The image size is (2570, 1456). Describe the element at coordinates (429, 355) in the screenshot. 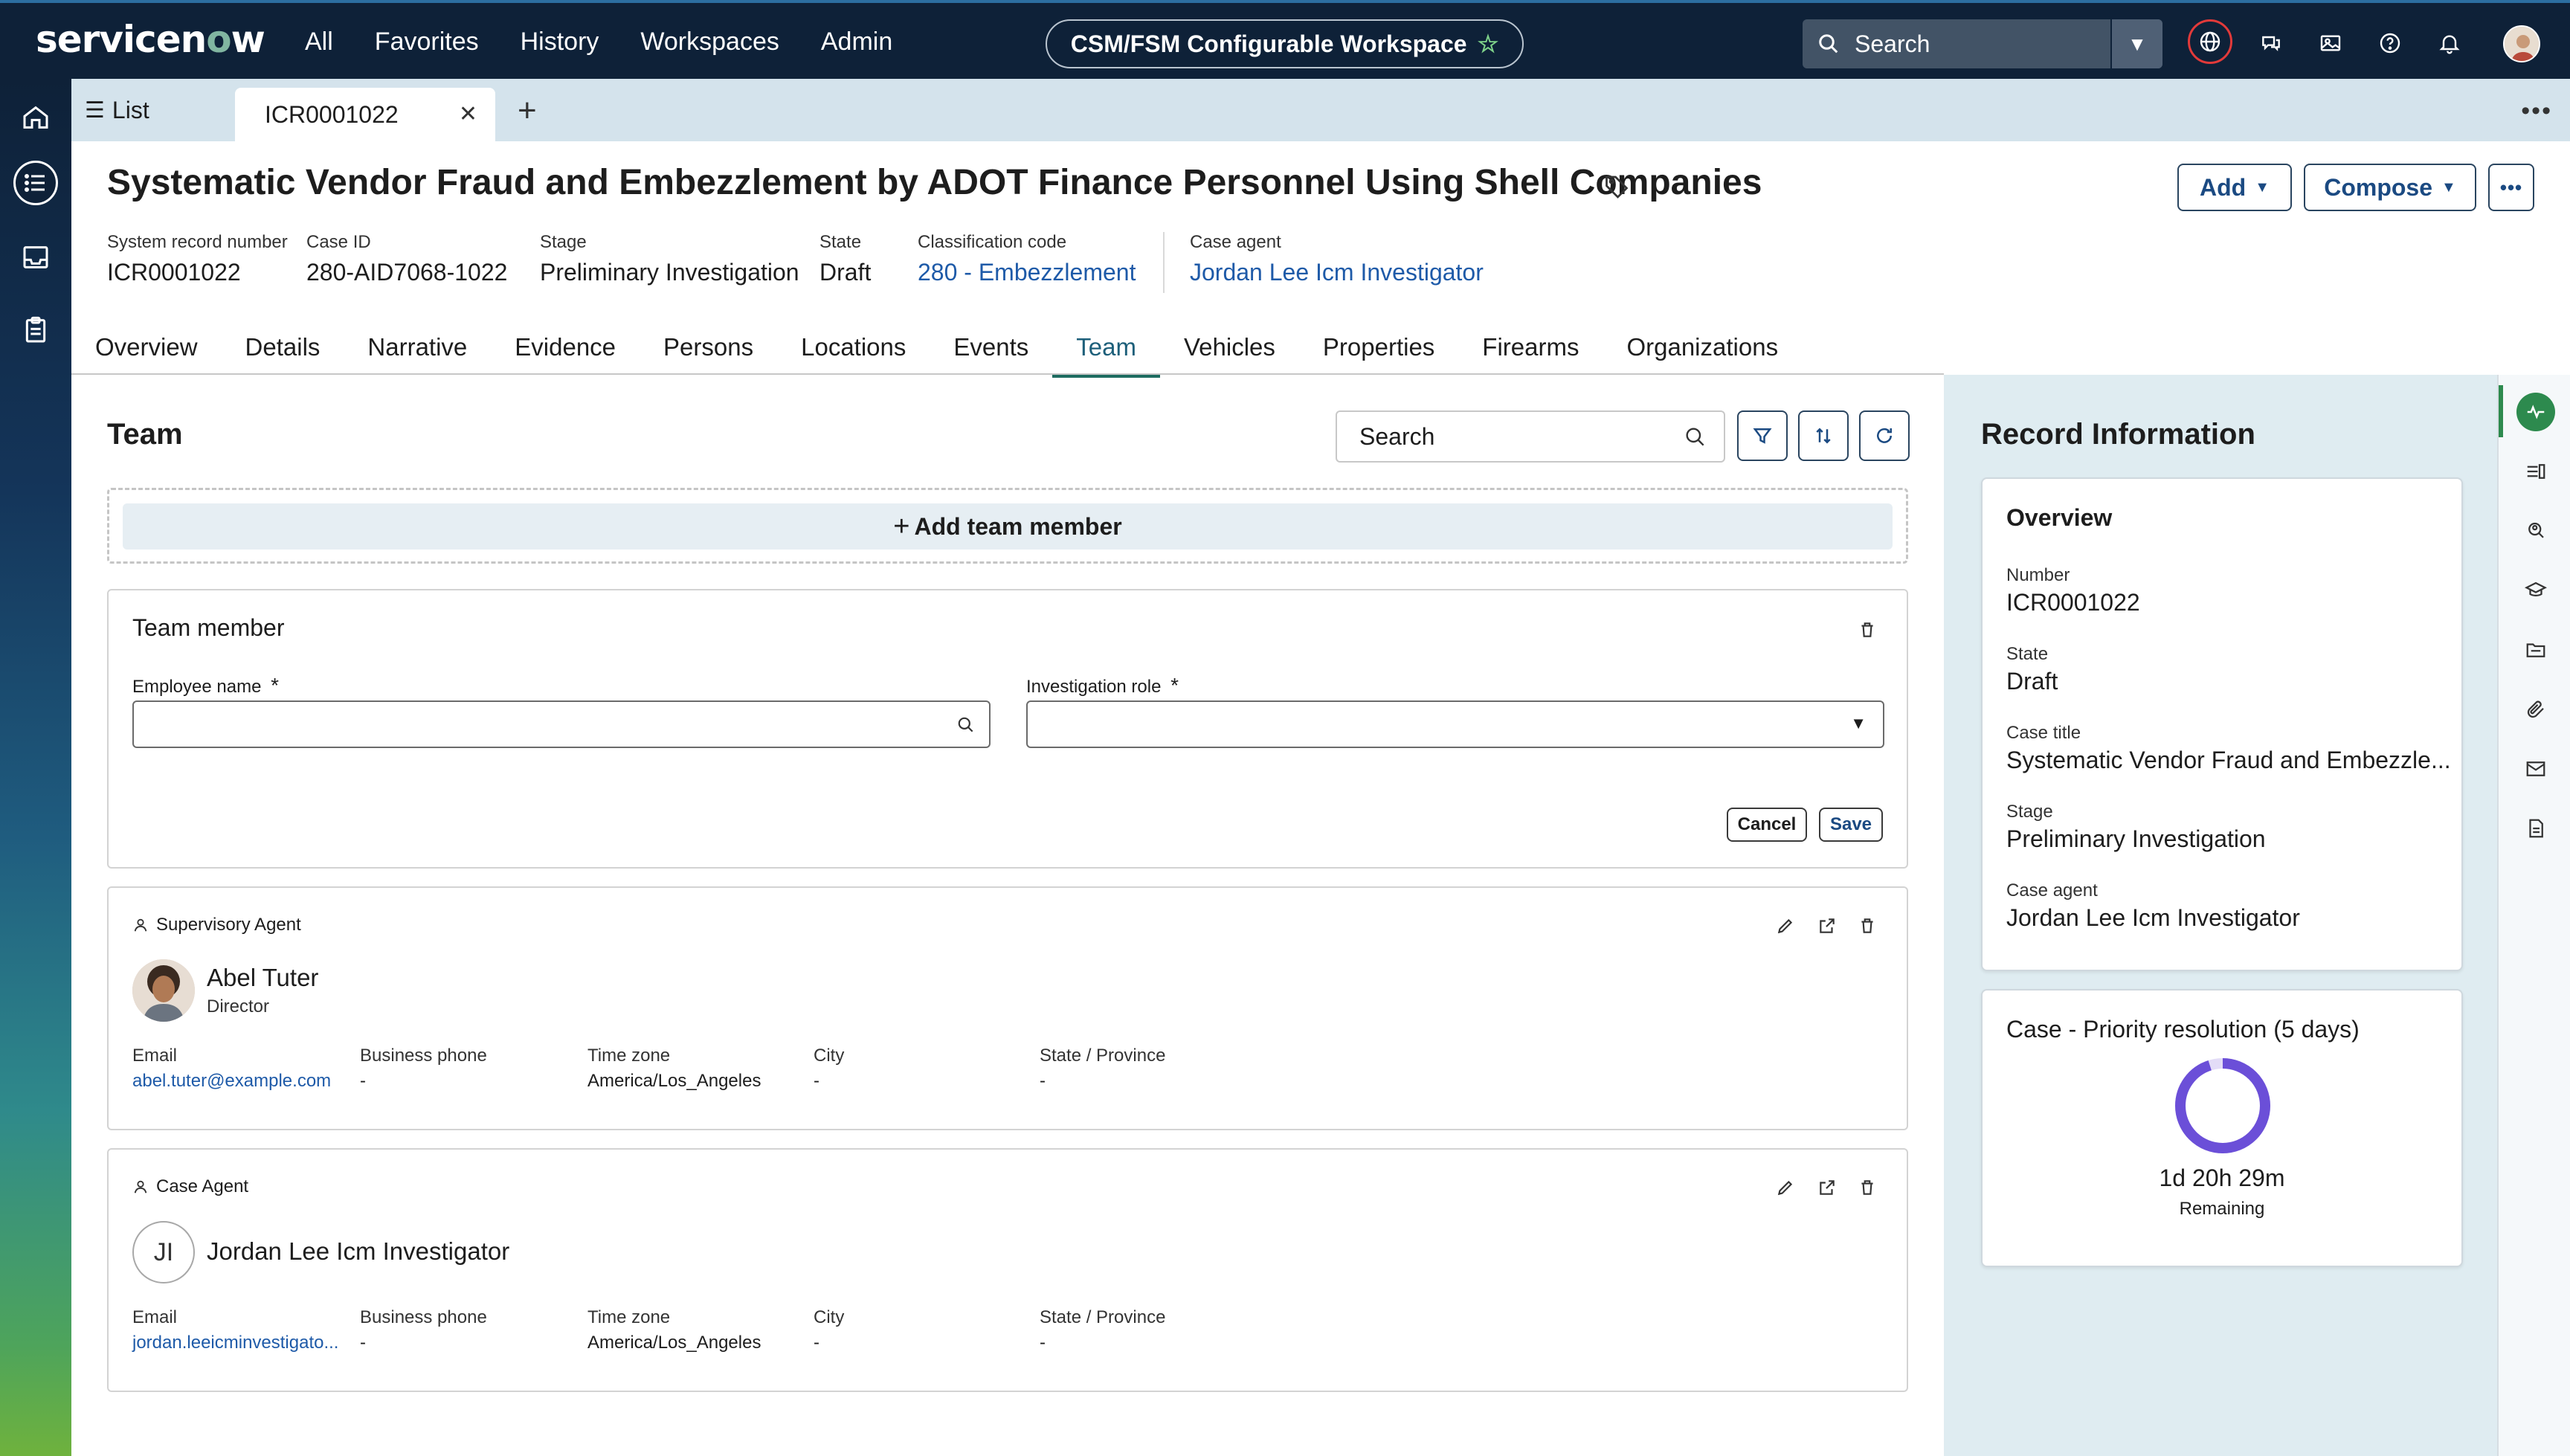

I see `tab-narrative: Narrative` at that location.